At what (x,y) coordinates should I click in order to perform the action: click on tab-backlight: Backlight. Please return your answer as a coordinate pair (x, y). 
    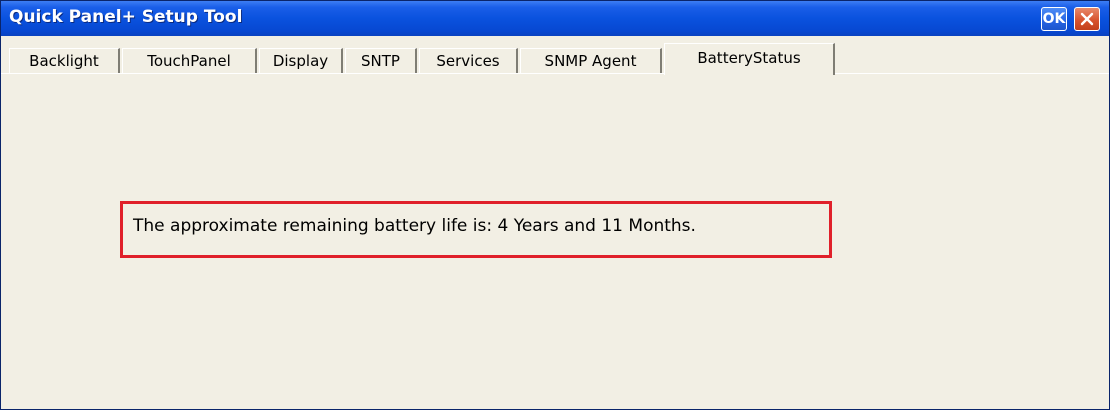
    Looking at the image, I should click on (64, 60).